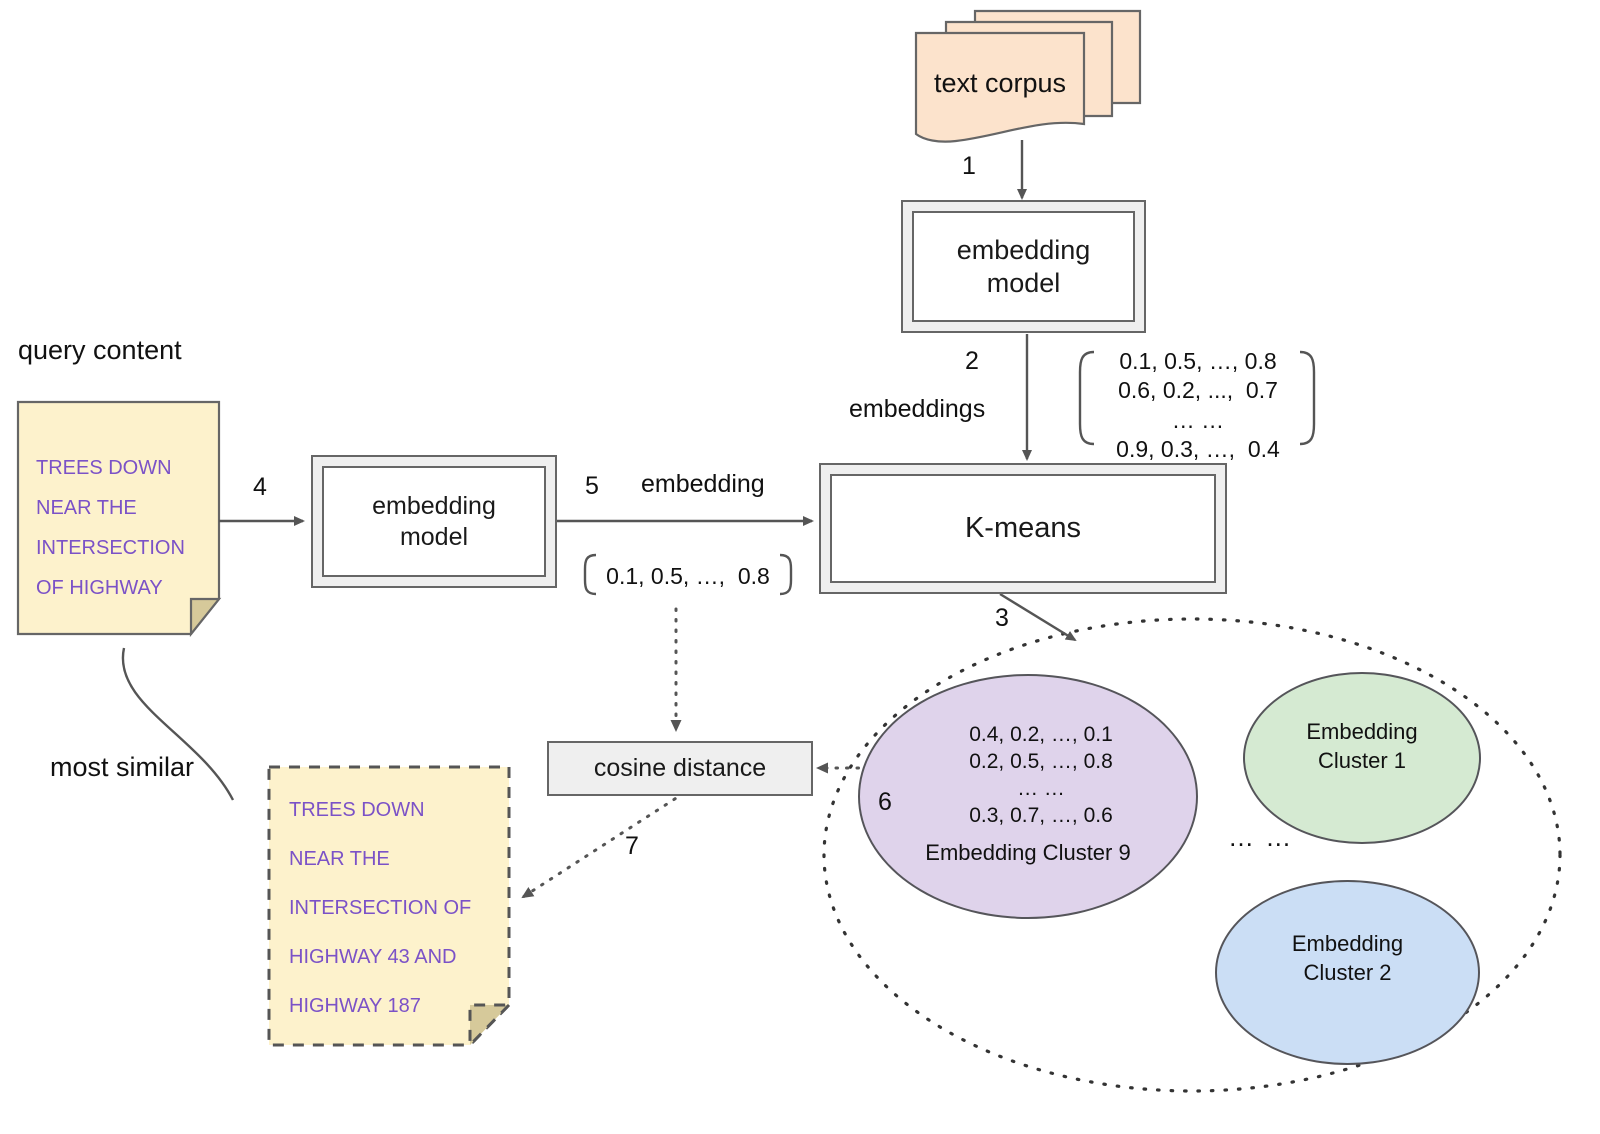  Describe the element at coordinates (1000, 83) in the screenshot. I see `text-corpus-label: text corpus` at that location.